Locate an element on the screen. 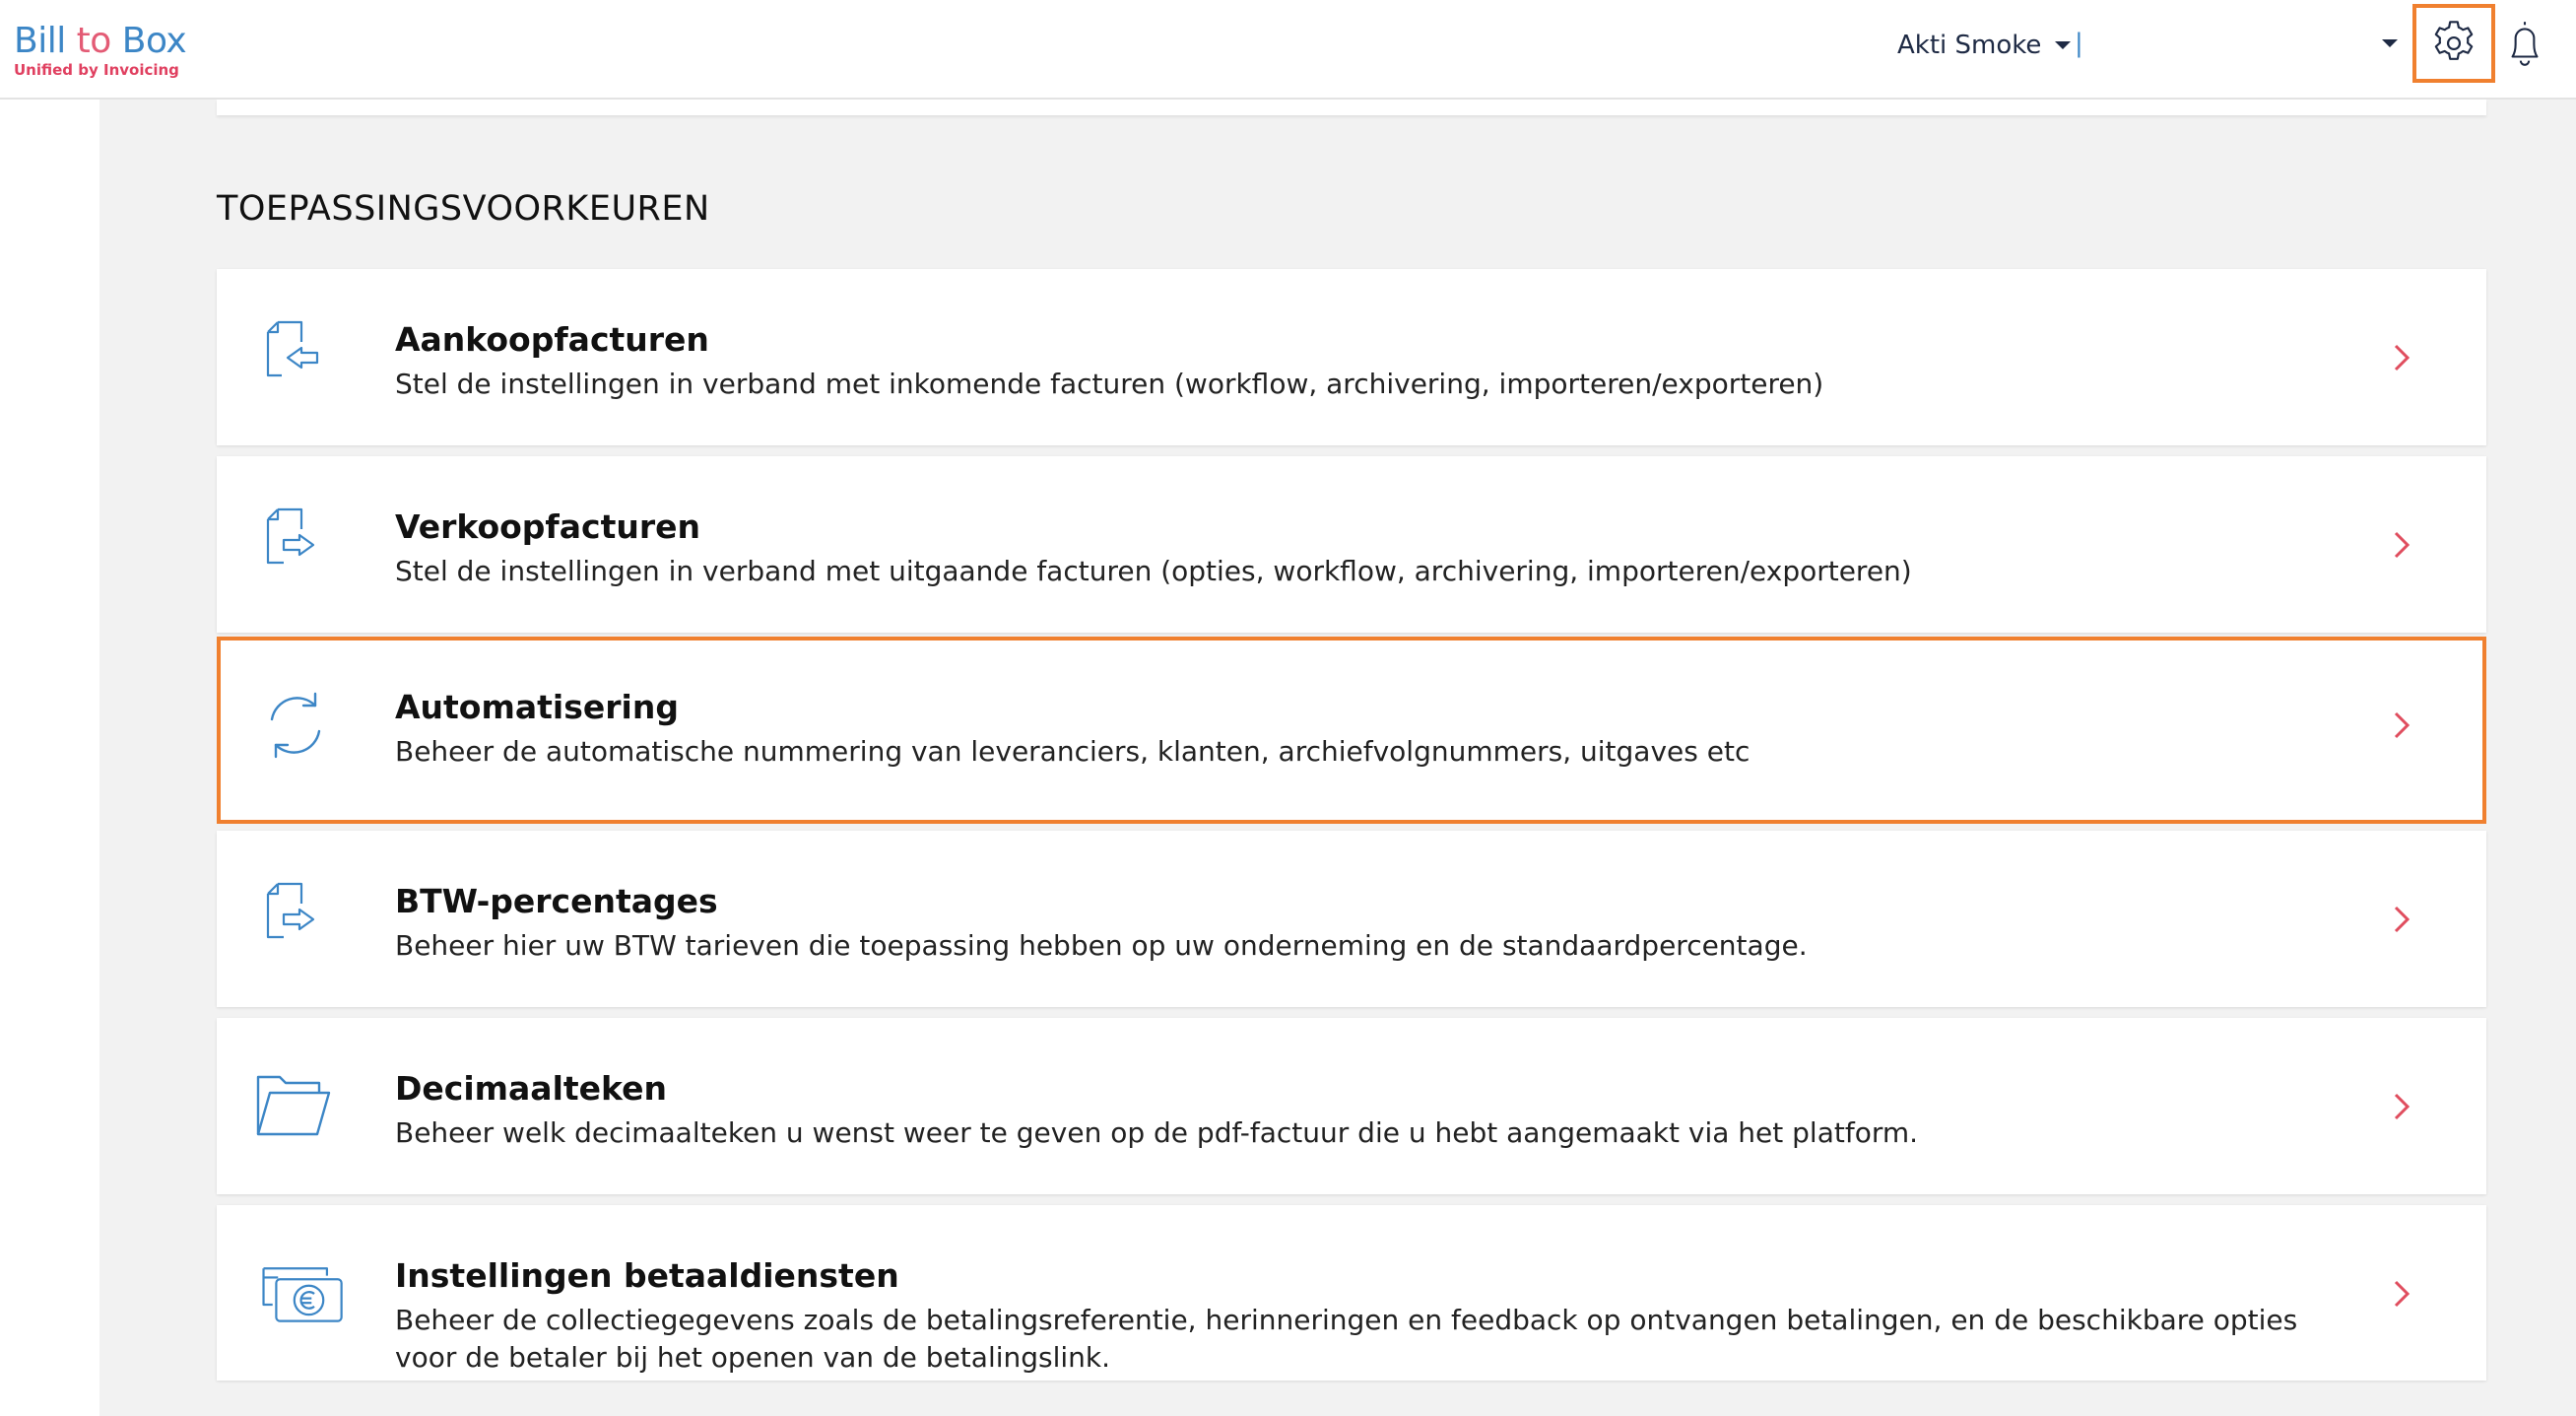 This screenshot has width=2576, height=1416. card-title: BTW-percentages is located at coordinates (557, 901).